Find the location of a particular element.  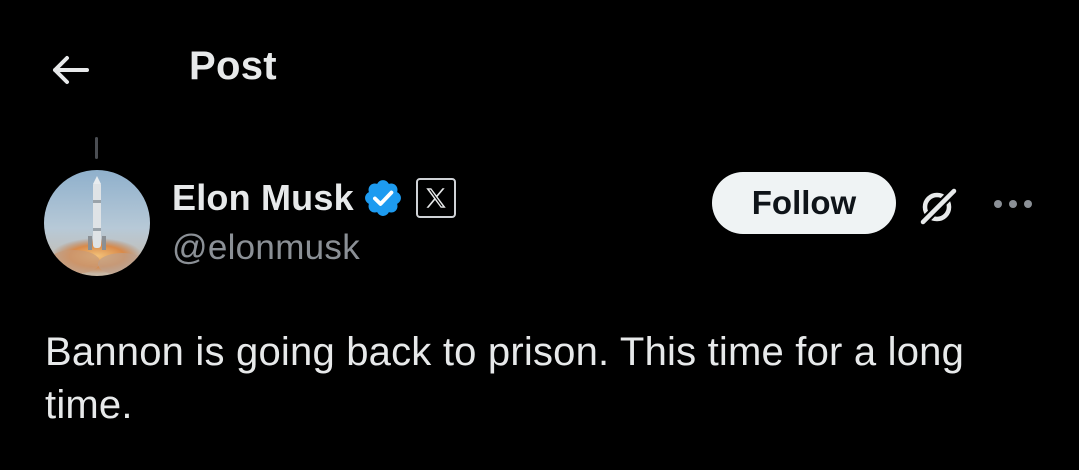

more-options-button is located at coordinates (1013, 204).